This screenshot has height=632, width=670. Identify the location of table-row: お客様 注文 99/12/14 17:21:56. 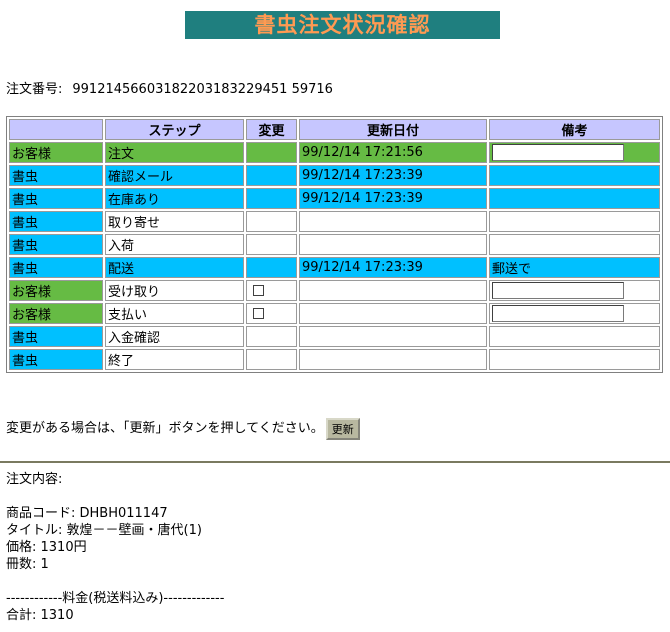
(334, 152).